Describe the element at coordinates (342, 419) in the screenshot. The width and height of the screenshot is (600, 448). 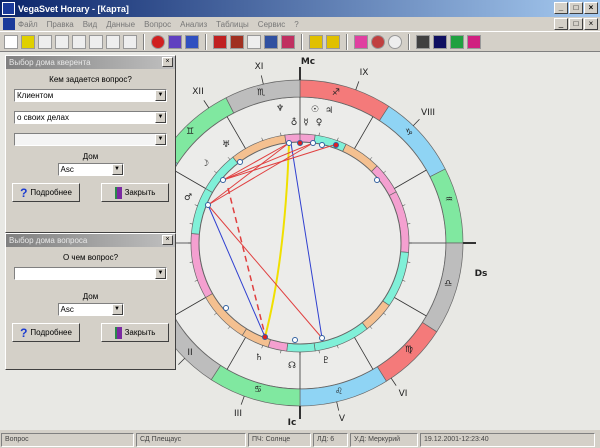
I see `house-label: V` at that location.